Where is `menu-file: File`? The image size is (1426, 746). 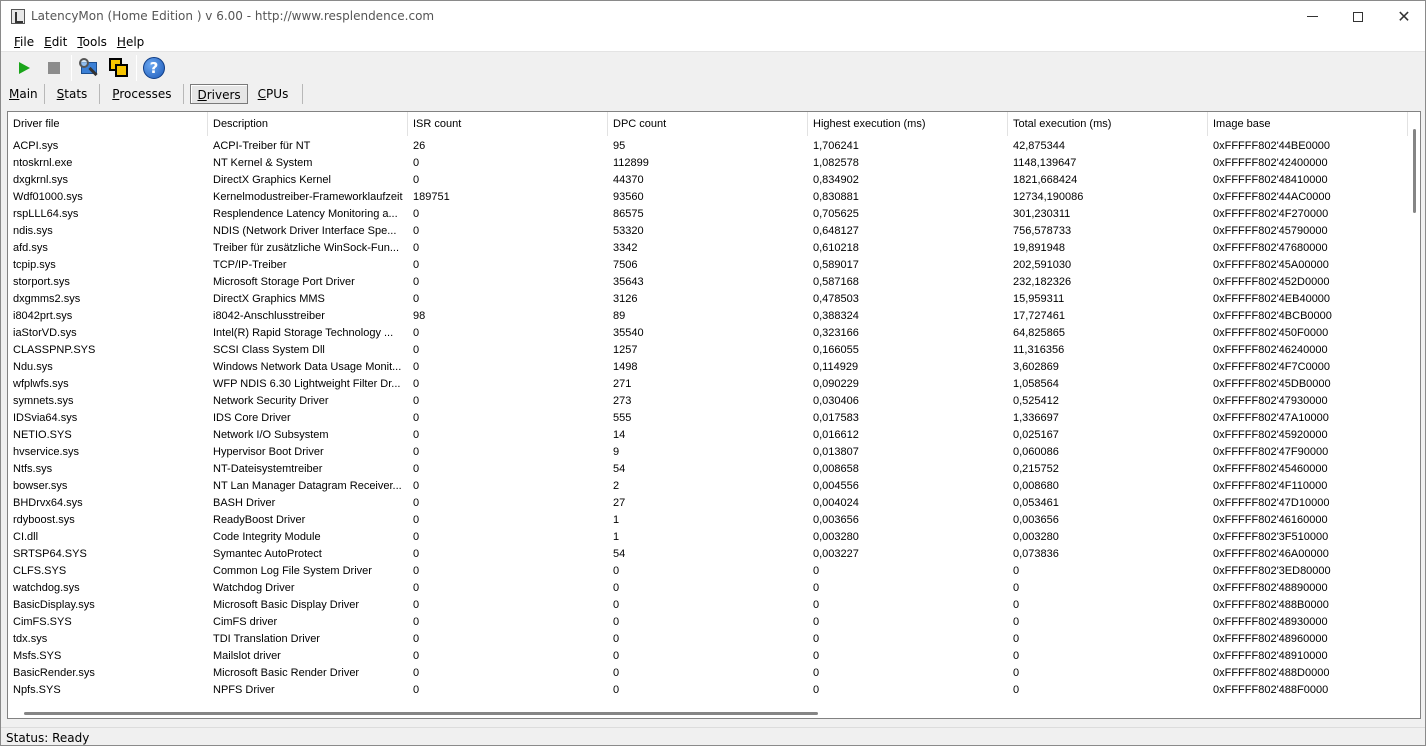
menu-file: File is located at coordinates (24, 42).